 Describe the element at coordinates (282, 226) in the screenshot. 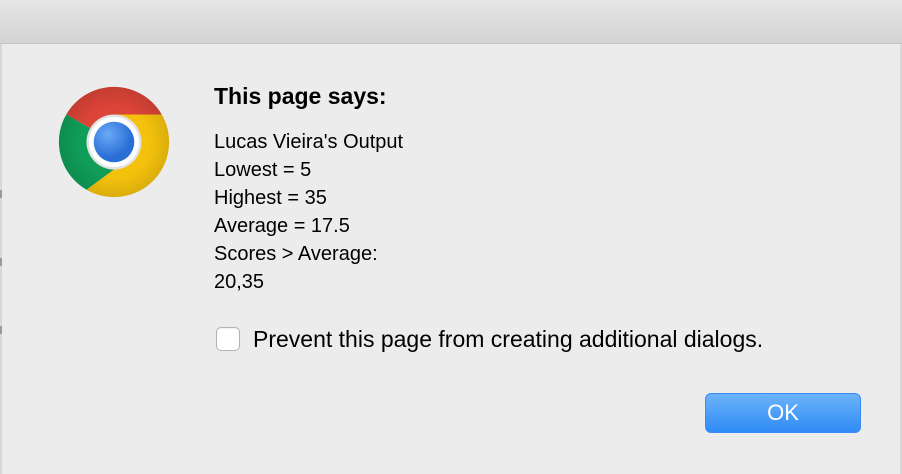

I see `message-line: Average = 17.5` at that location.